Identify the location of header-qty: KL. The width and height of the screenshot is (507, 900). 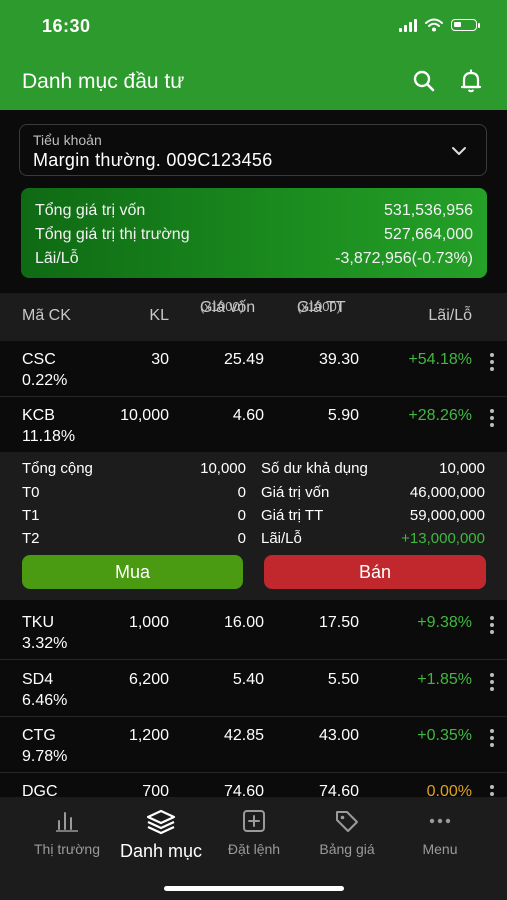
(159, 315).